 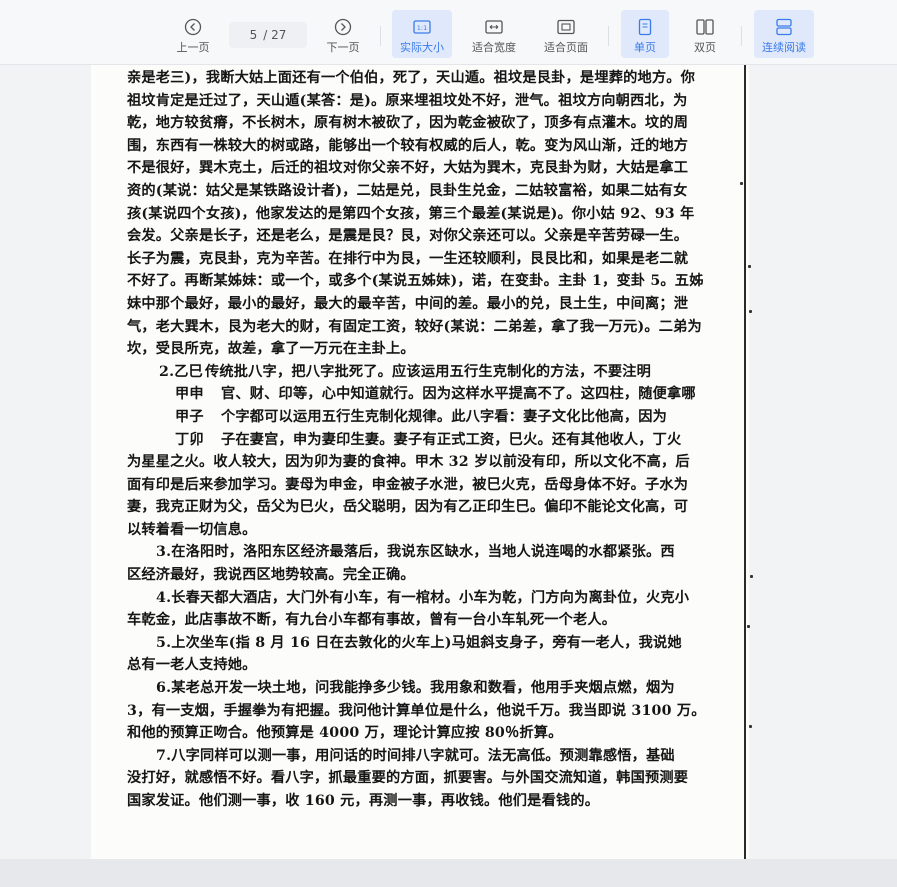 I want to click on fit-page-button: 适合页面, so click(x=566, y=34).